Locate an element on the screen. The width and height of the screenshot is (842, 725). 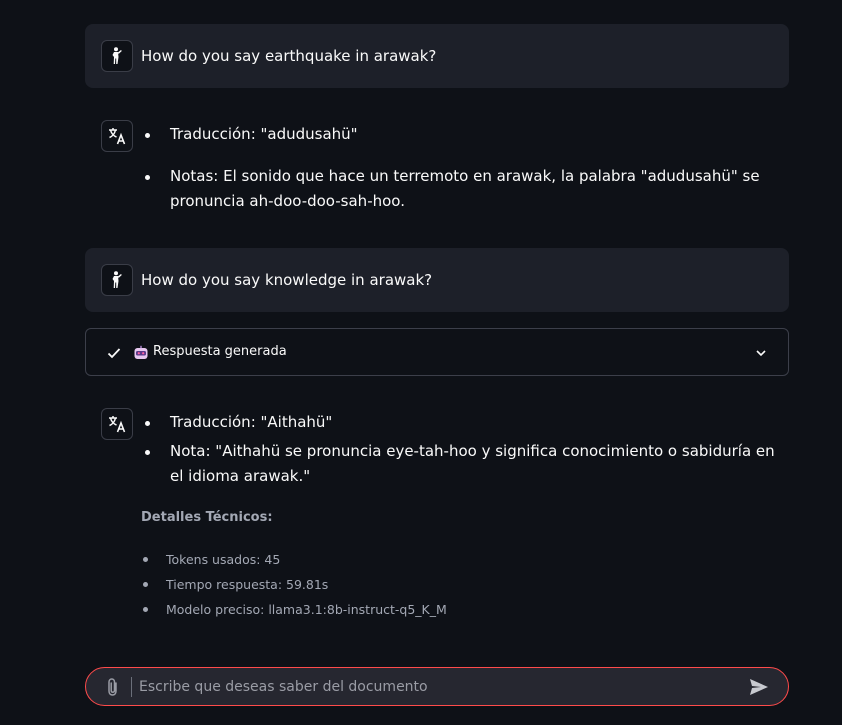
paperclip-icon is located at coordinates (113, 687).